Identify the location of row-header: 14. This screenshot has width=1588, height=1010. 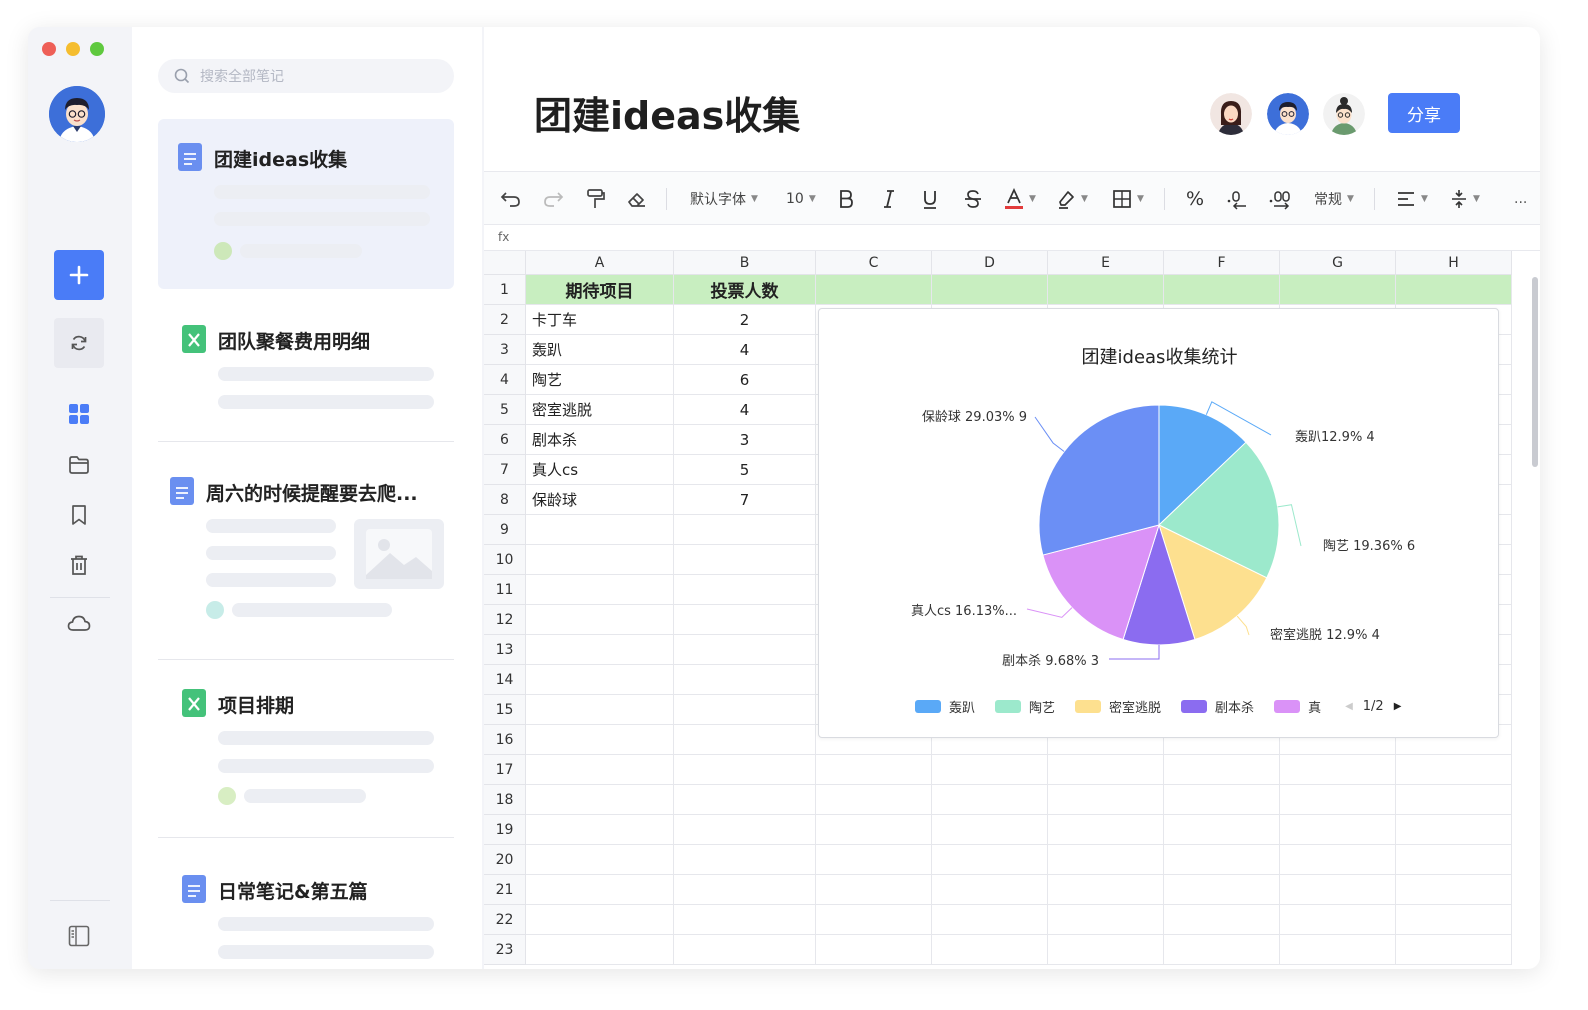
(505, 680).